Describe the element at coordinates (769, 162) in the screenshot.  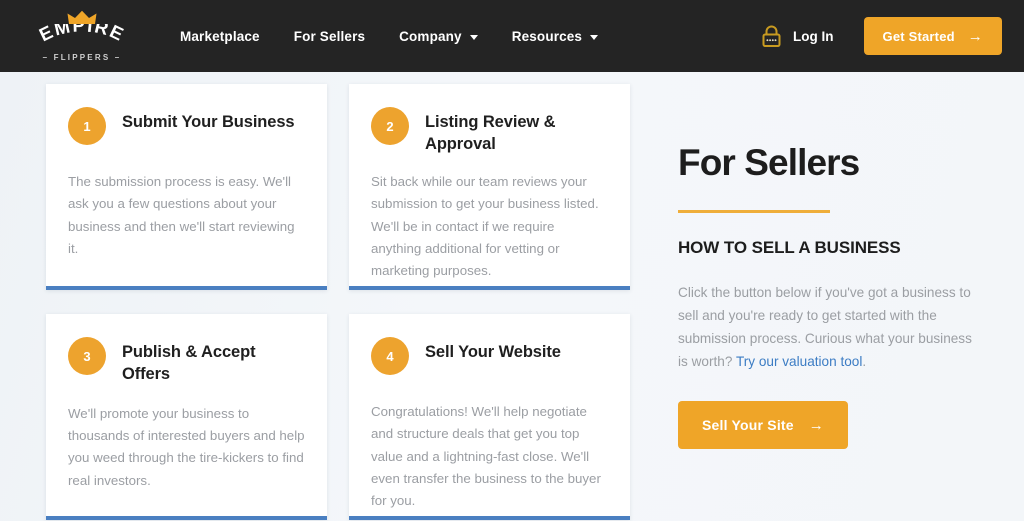
I see `page-title: For Sellers` at that location.